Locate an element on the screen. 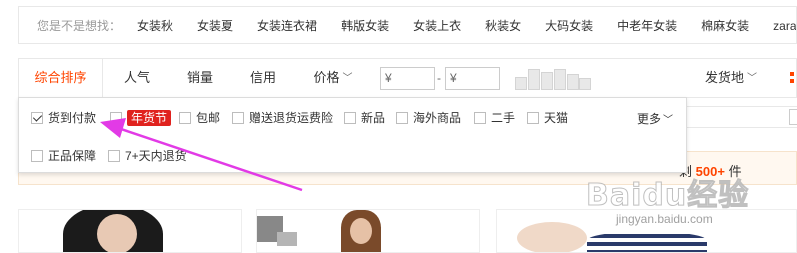 The height and width of the screenshot is (253, 797). filter-label: 赠送退货运费险 is located at coordinates (291, 118).